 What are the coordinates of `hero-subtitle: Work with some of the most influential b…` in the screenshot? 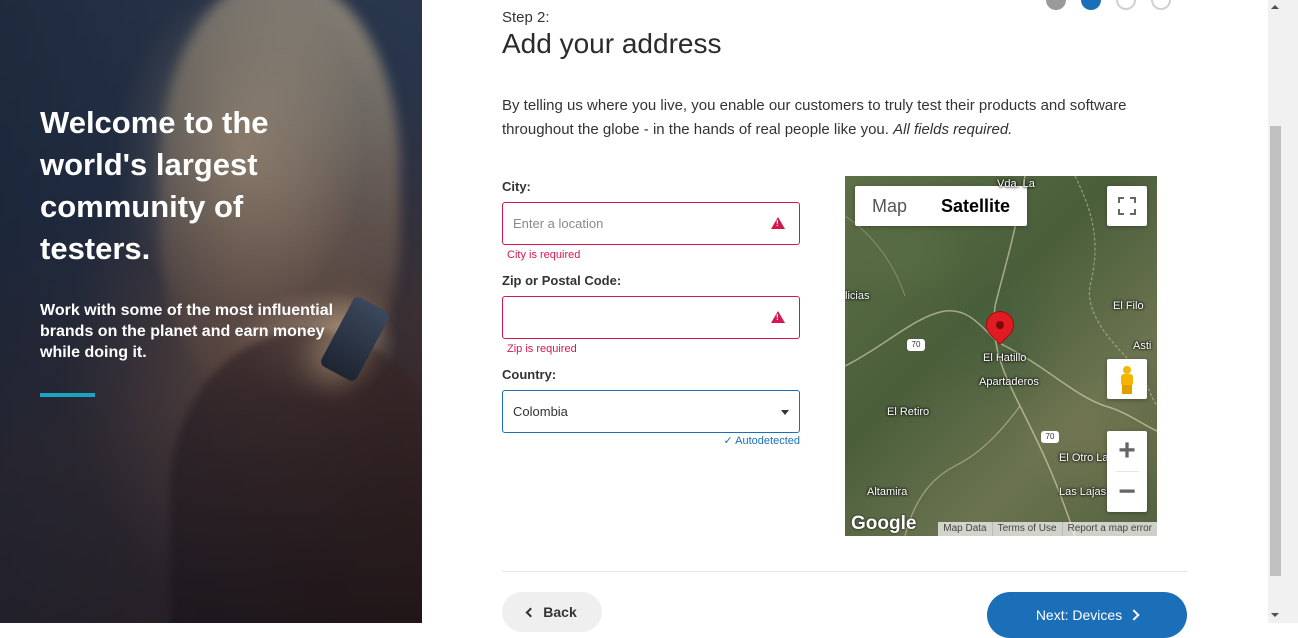 It's located at (187, 331).